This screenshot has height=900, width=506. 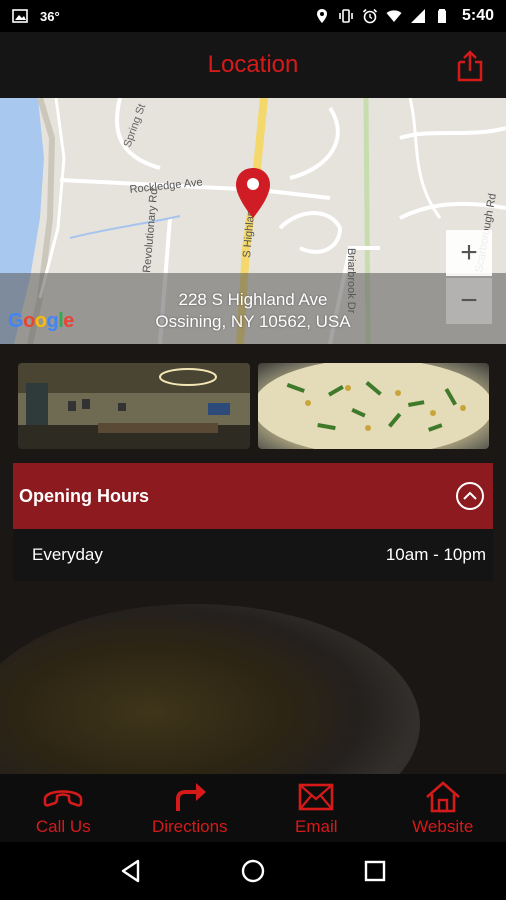 What do you see at coordinates (253, 555) in the screenshot?
I see `hours-row: Everyday 10am - 10pm` at bounding box center [253, 555].